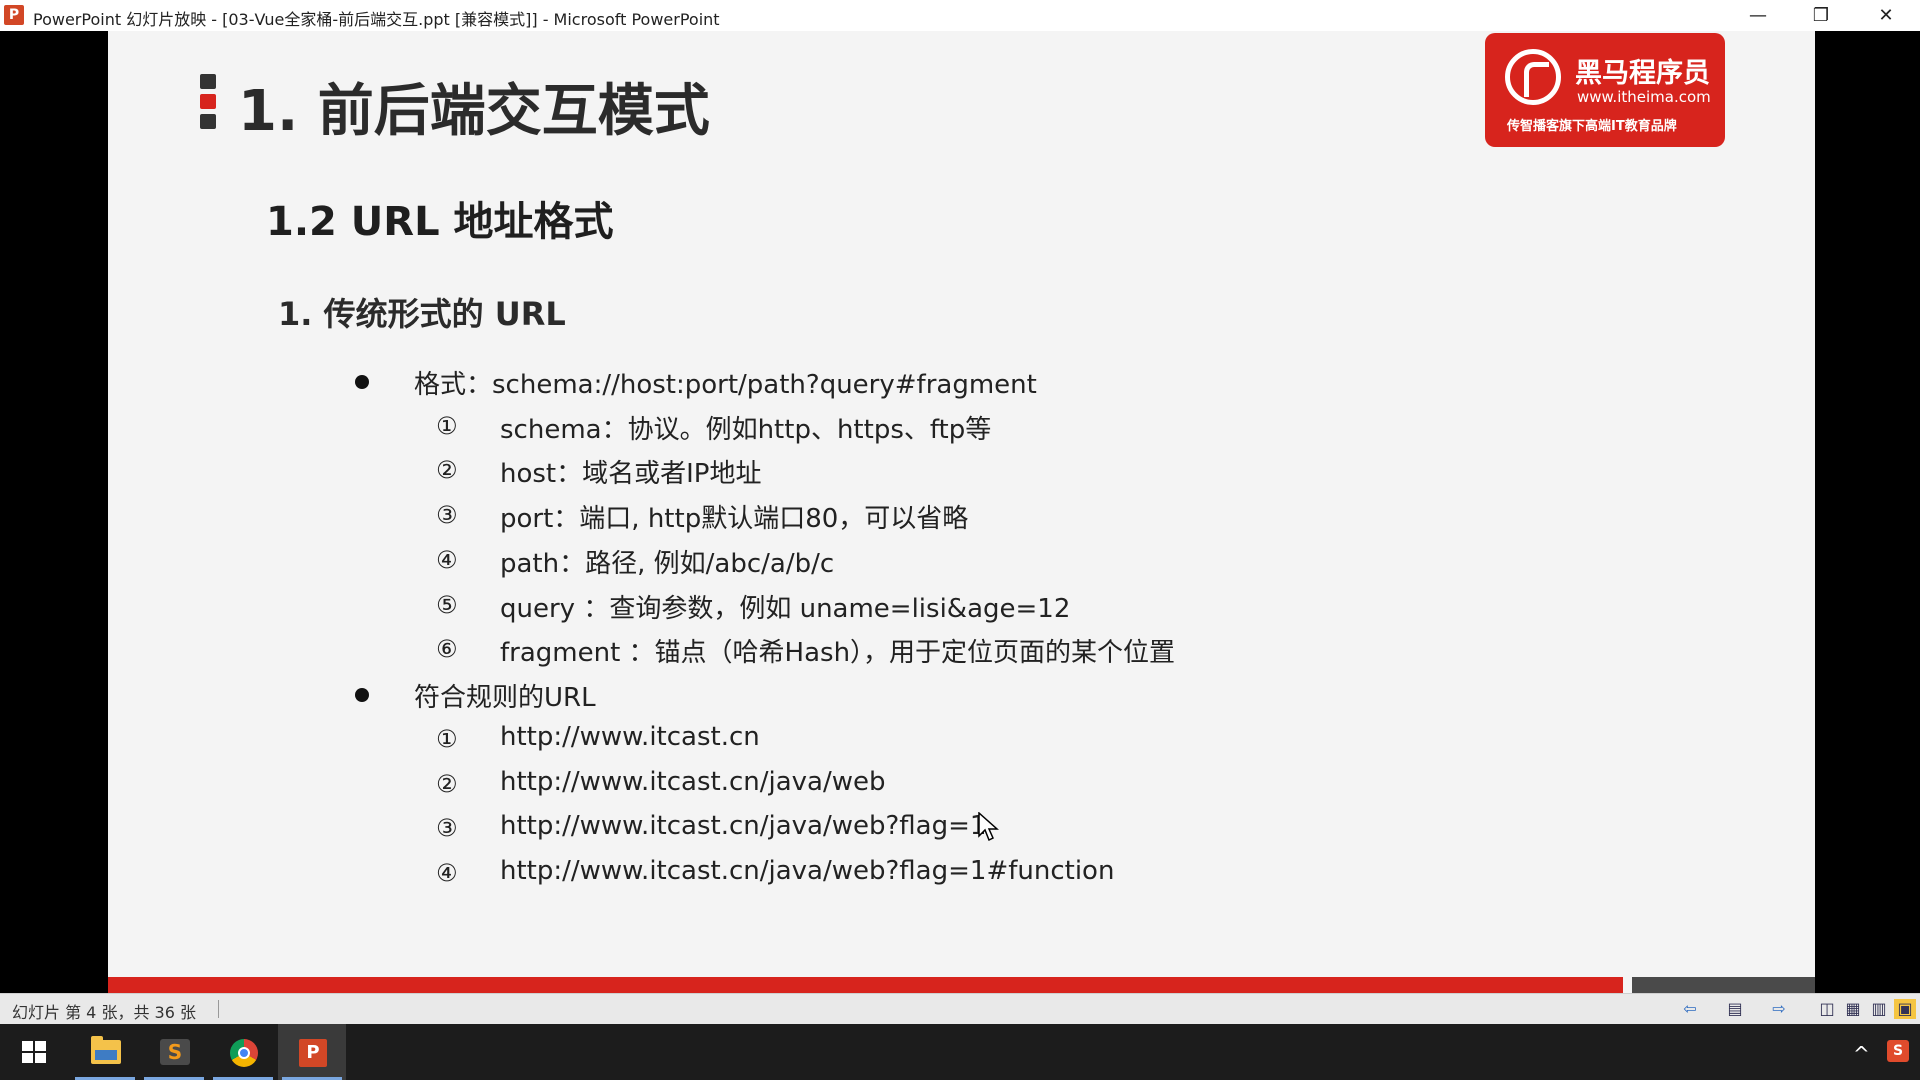 This screenshot has height=1080, width=1920. Describe the element at coordinates (1827, 1009) in the screenshot. I see `normal-view-icon: ◫` at that location.